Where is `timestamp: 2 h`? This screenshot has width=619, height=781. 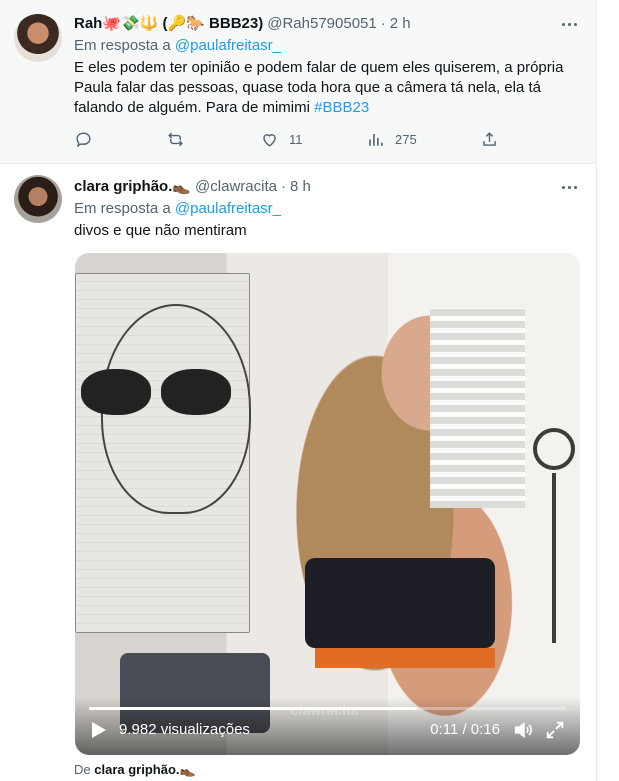
timestamp: 2 h is located at coordinates (400, 24).